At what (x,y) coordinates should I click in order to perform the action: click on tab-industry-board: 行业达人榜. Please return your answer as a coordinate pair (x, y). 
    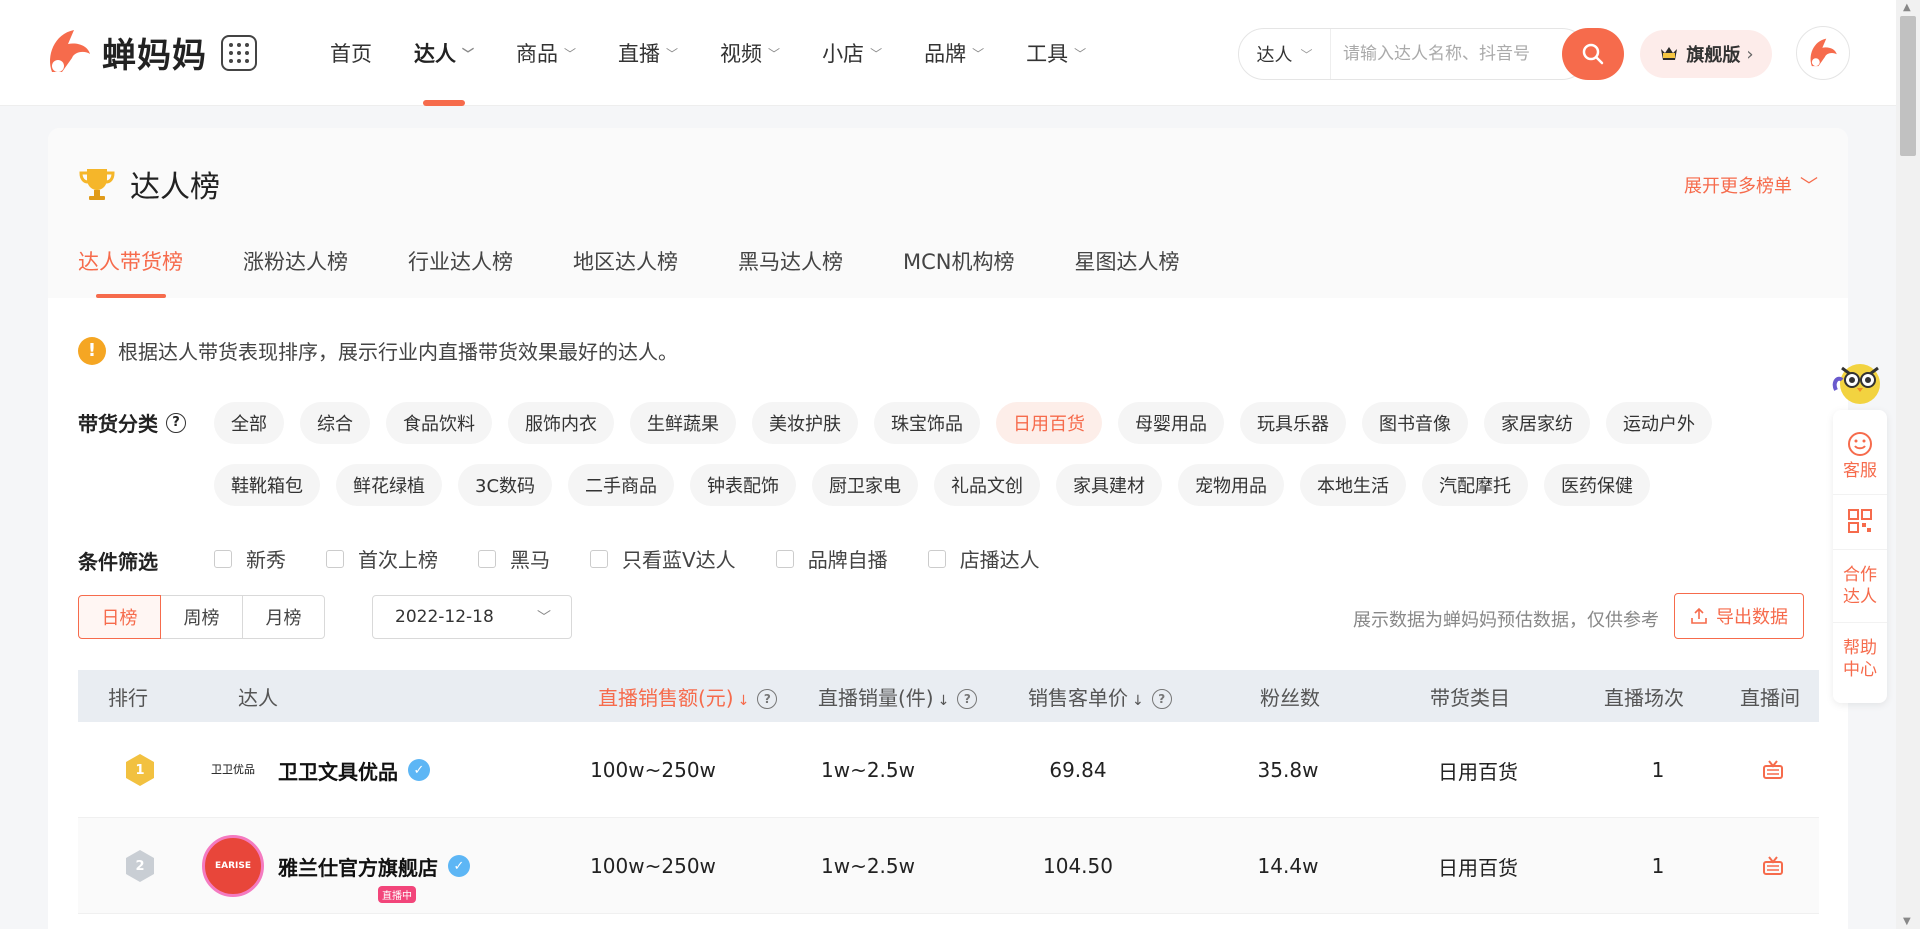
    Looking at the image, I should click on (460, 272).